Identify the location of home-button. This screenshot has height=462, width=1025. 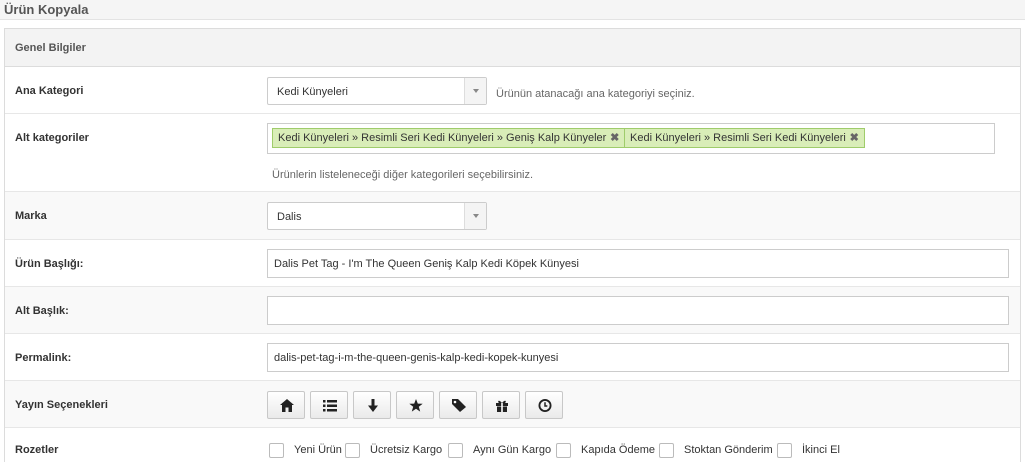
(286, 405).